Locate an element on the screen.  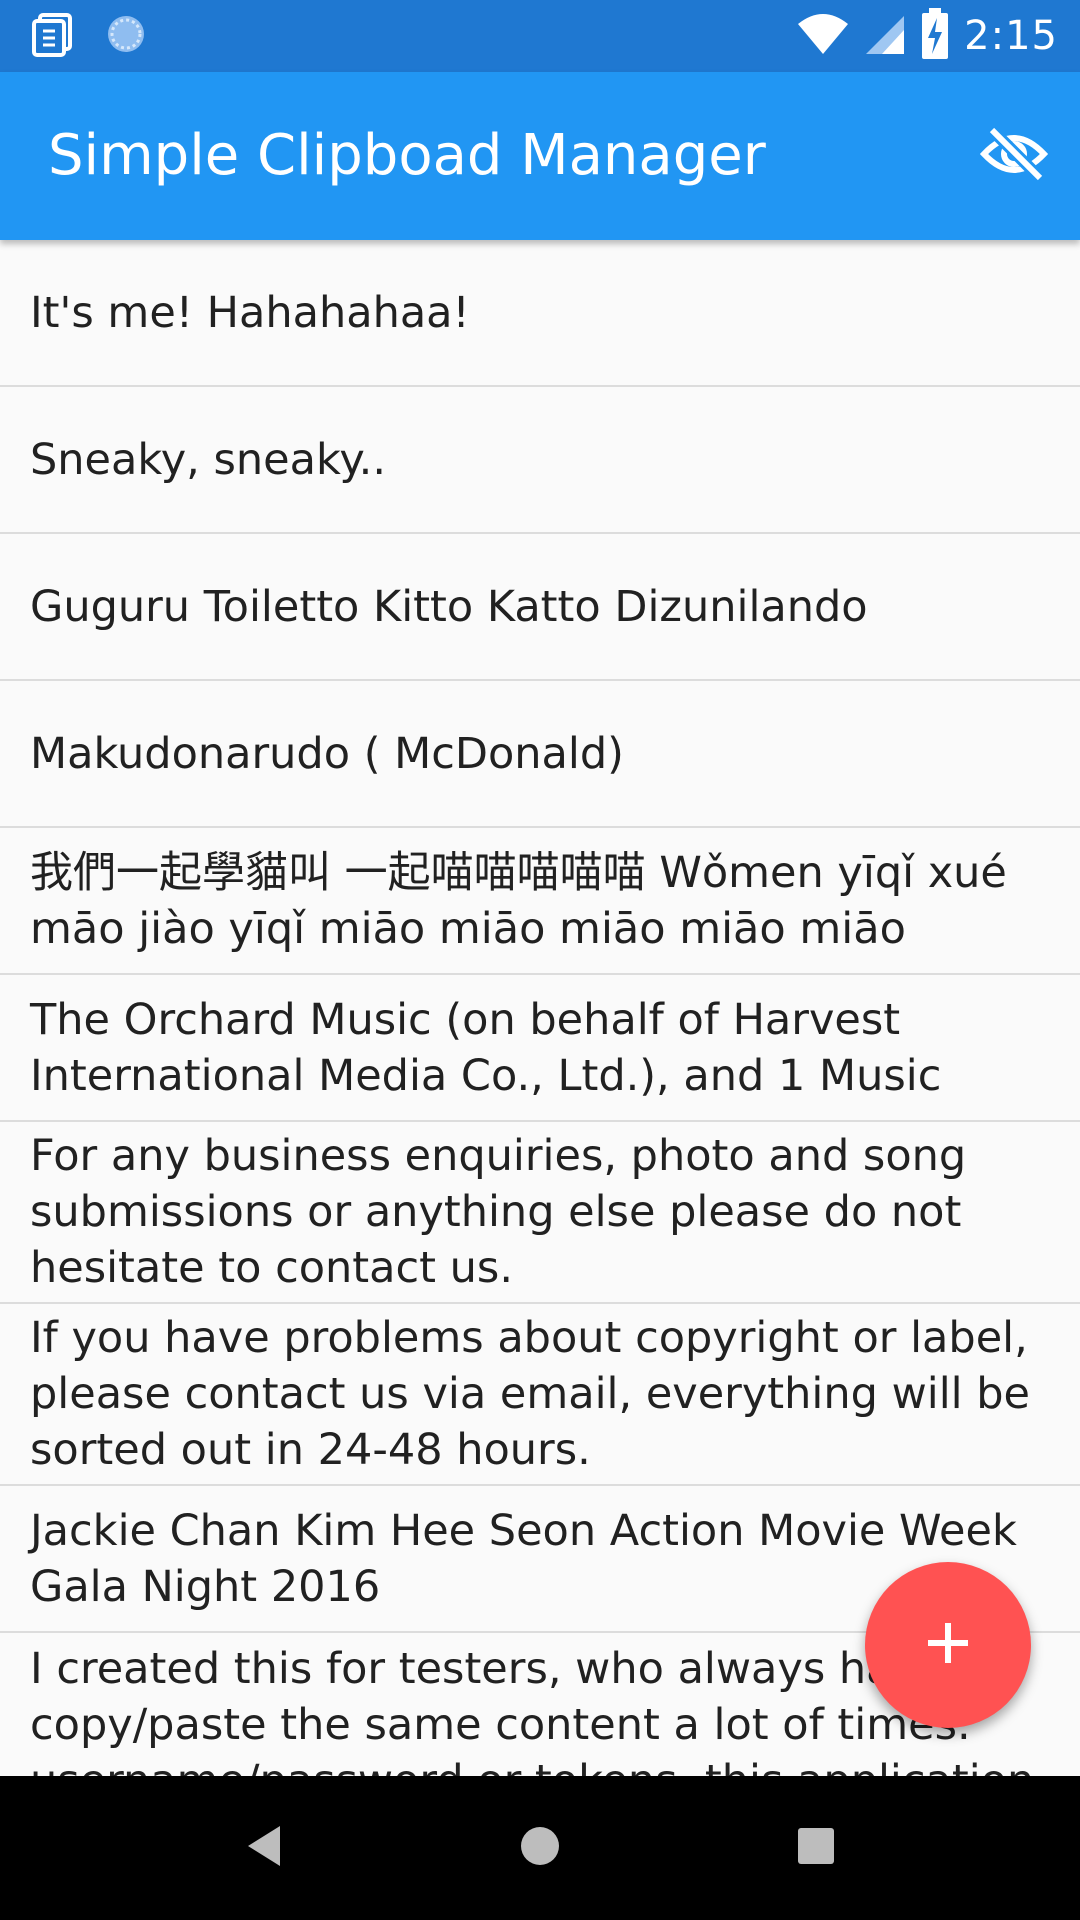
back-button is located at coordinates (264, 1848).